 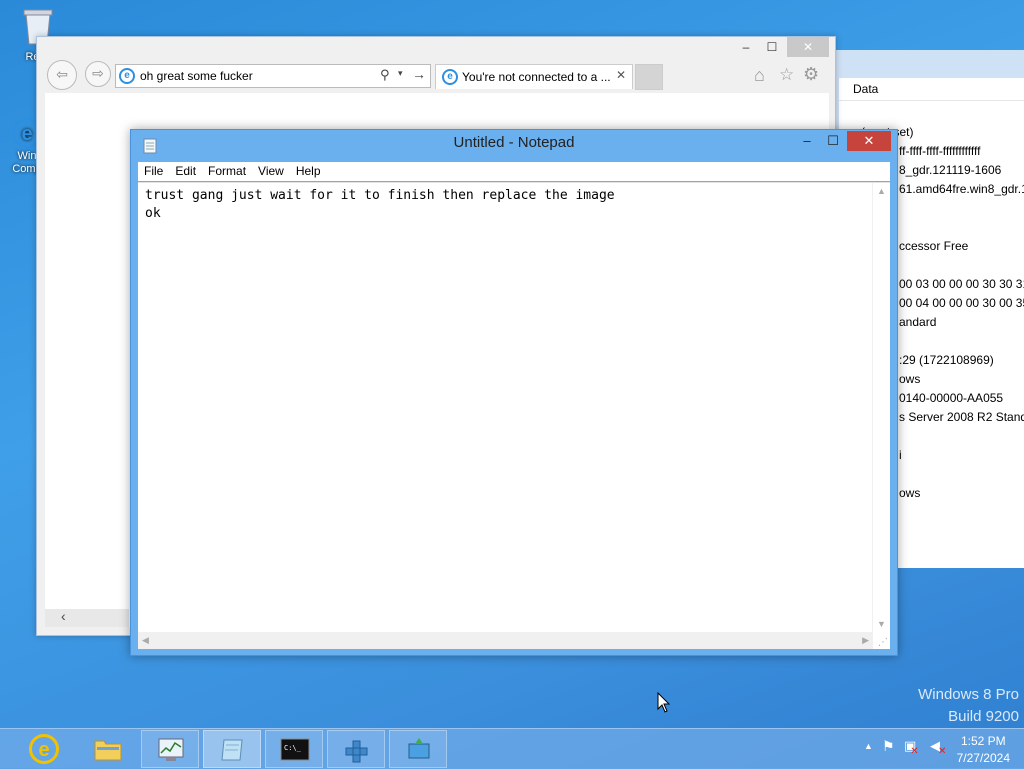 I want to click on home-icon: ⌂, so click(x=759, y=75).